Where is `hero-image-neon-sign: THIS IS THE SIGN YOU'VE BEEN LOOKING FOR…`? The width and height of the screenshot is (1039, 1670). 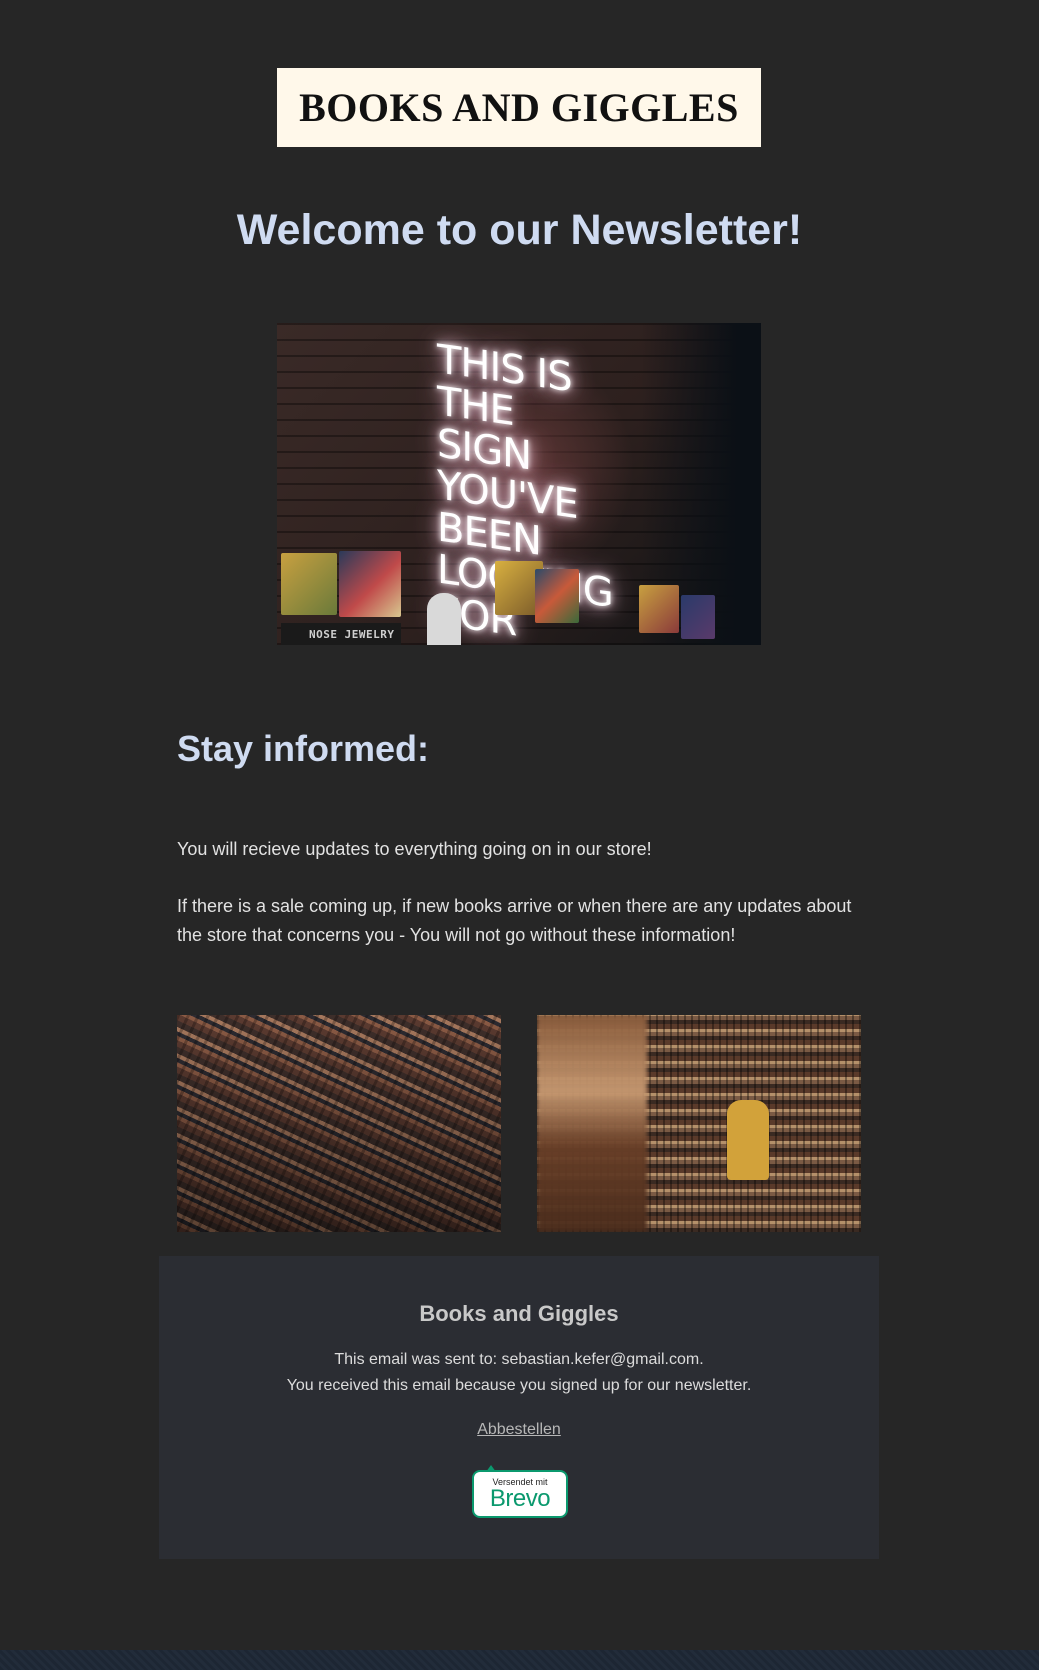
hero-image-neon-sign: THIS IS THE SIGN YOU'VE BEEN LOOKING FOR… is located at coordinates (519, 484).